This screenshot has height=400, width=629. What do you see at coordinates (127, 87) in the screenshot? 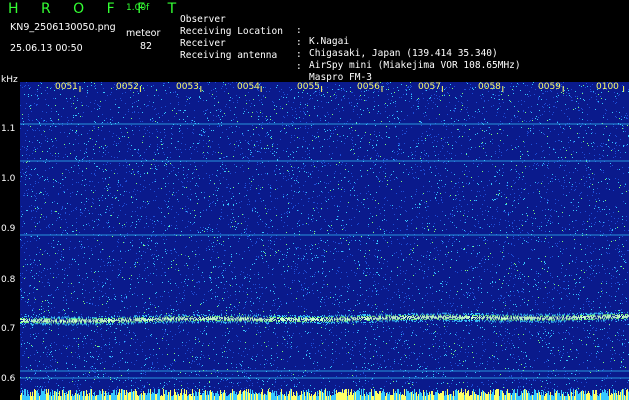
I see `time-label: 0052` at bounding box center [127, 87].